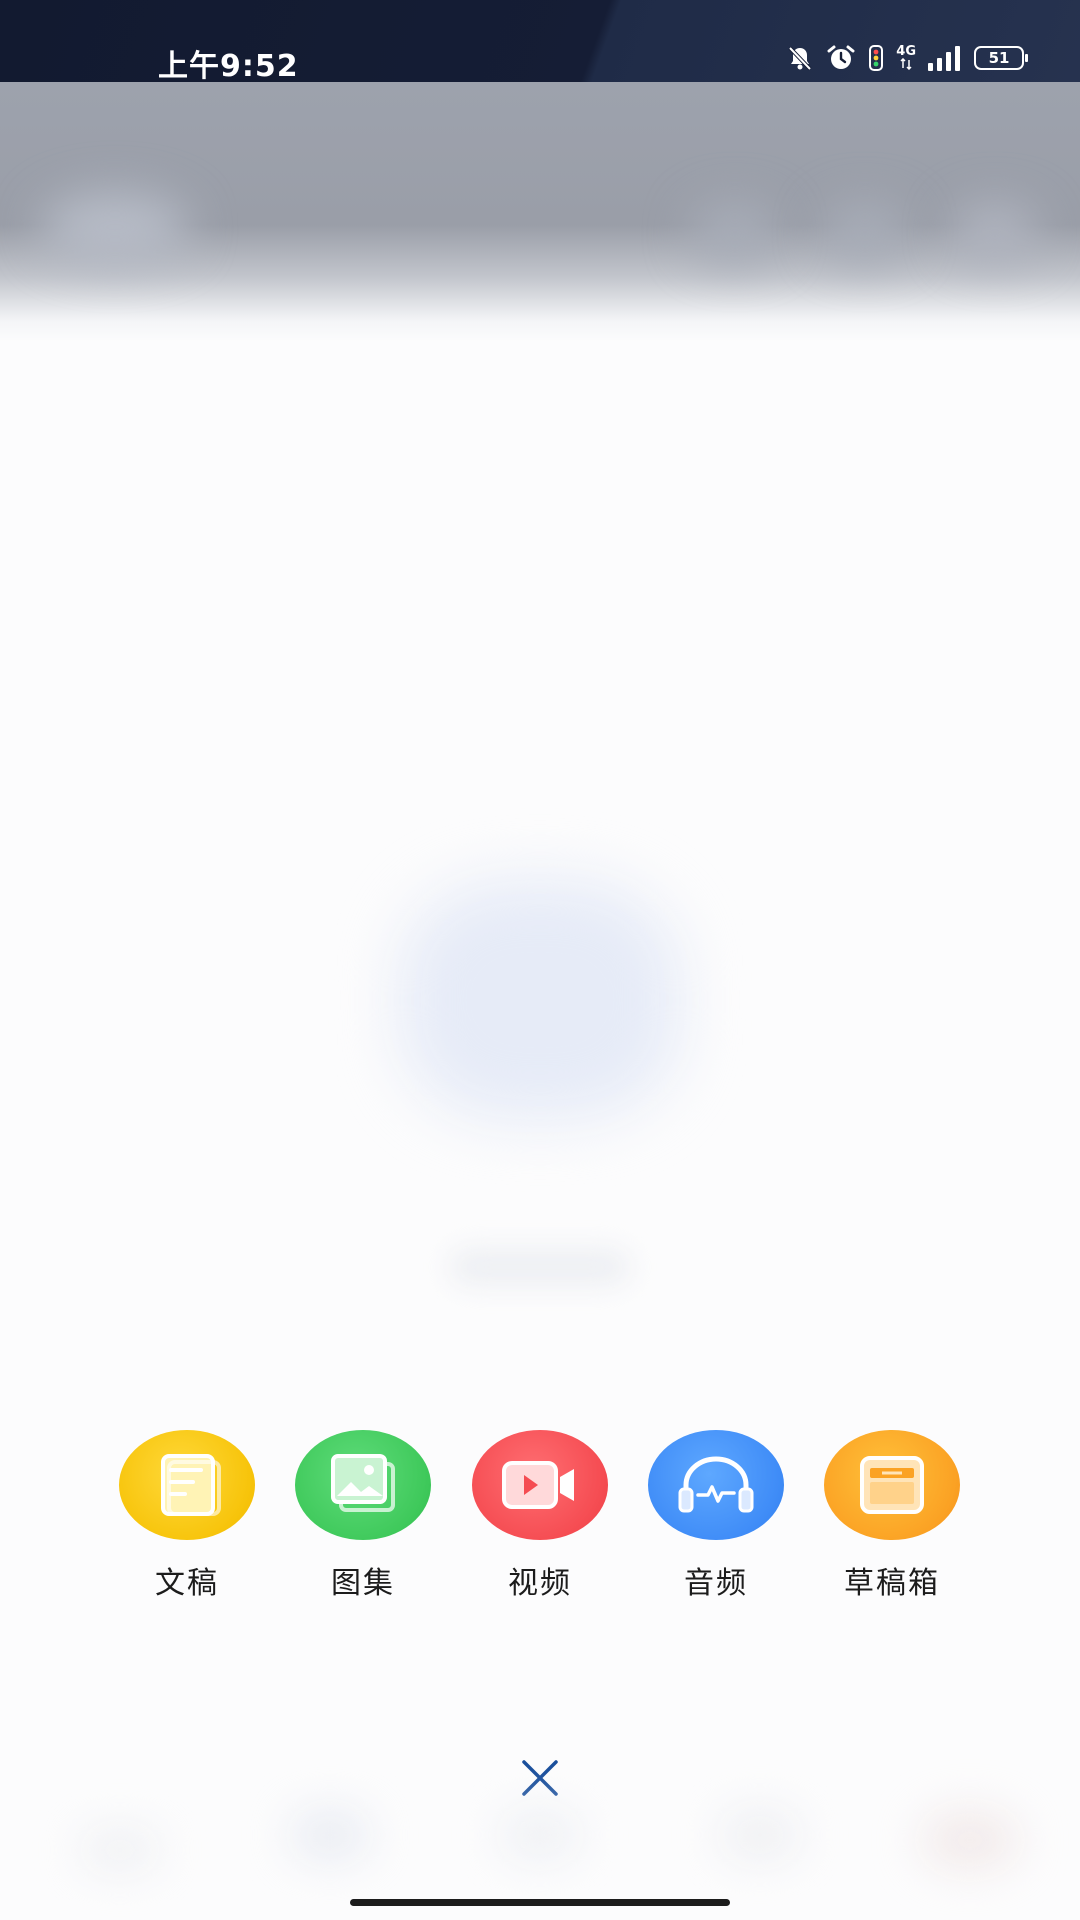  What do you see at coordinates (906, 64) in the screenshot?
I see `data-arrows-icon` at bounding box center [906, 64].